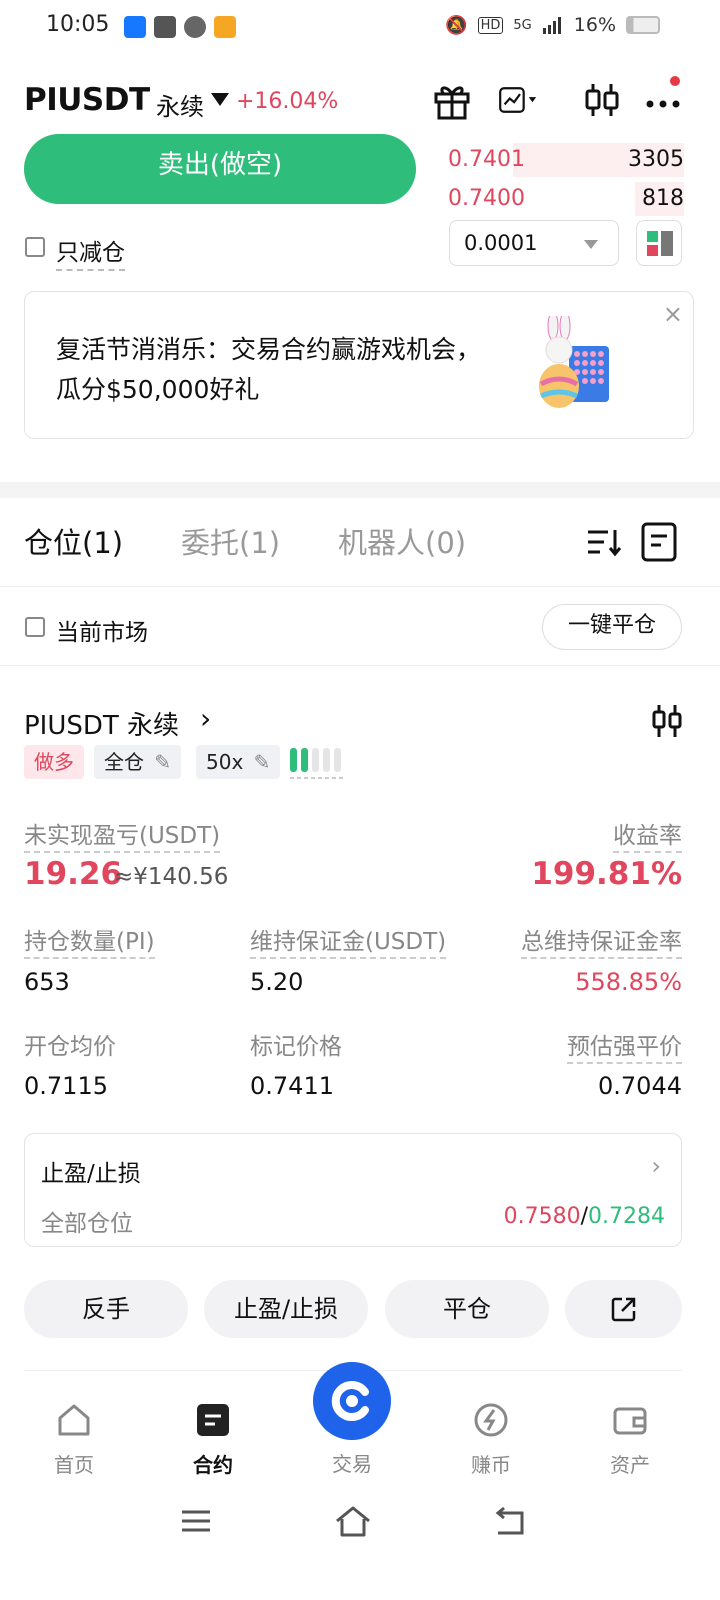 Image resolution: width=720 pixels, height=1600 pixels. Describe the element at coordinates (630, 1439) in the screenshot. I see `nav-assets: 资产` at that location.